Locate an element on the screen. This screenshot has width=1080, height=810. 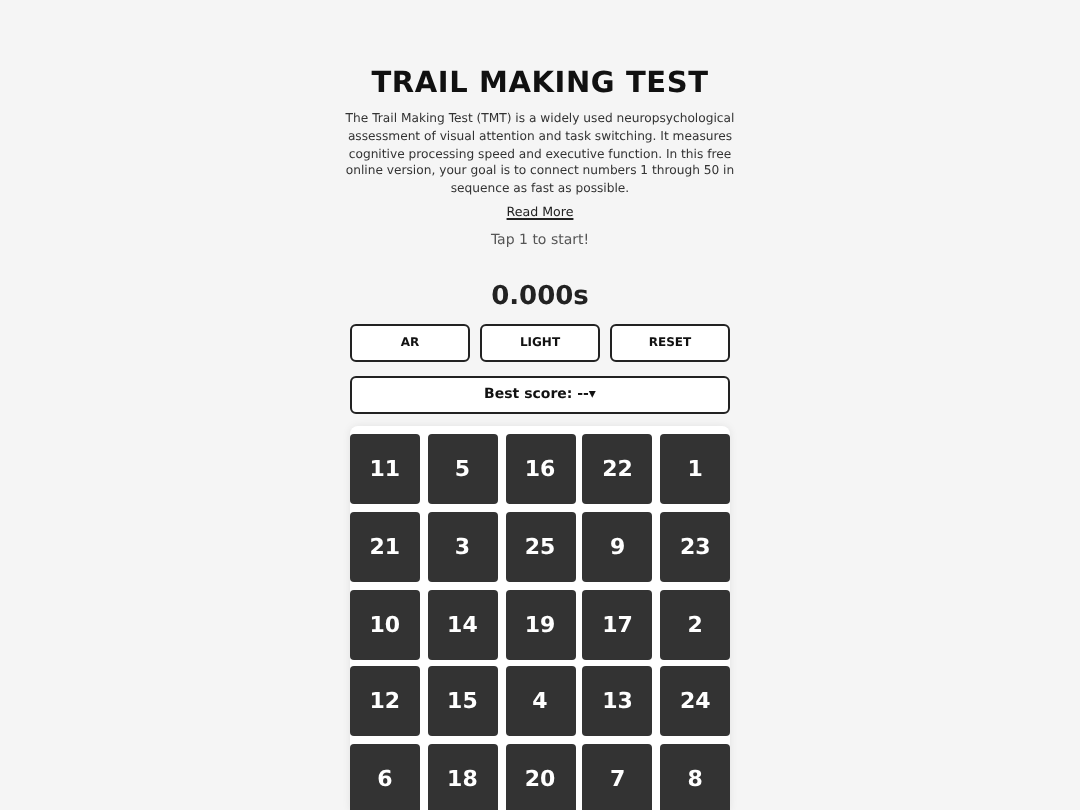
number-tile: 3 is located at coordinates (462, 546).